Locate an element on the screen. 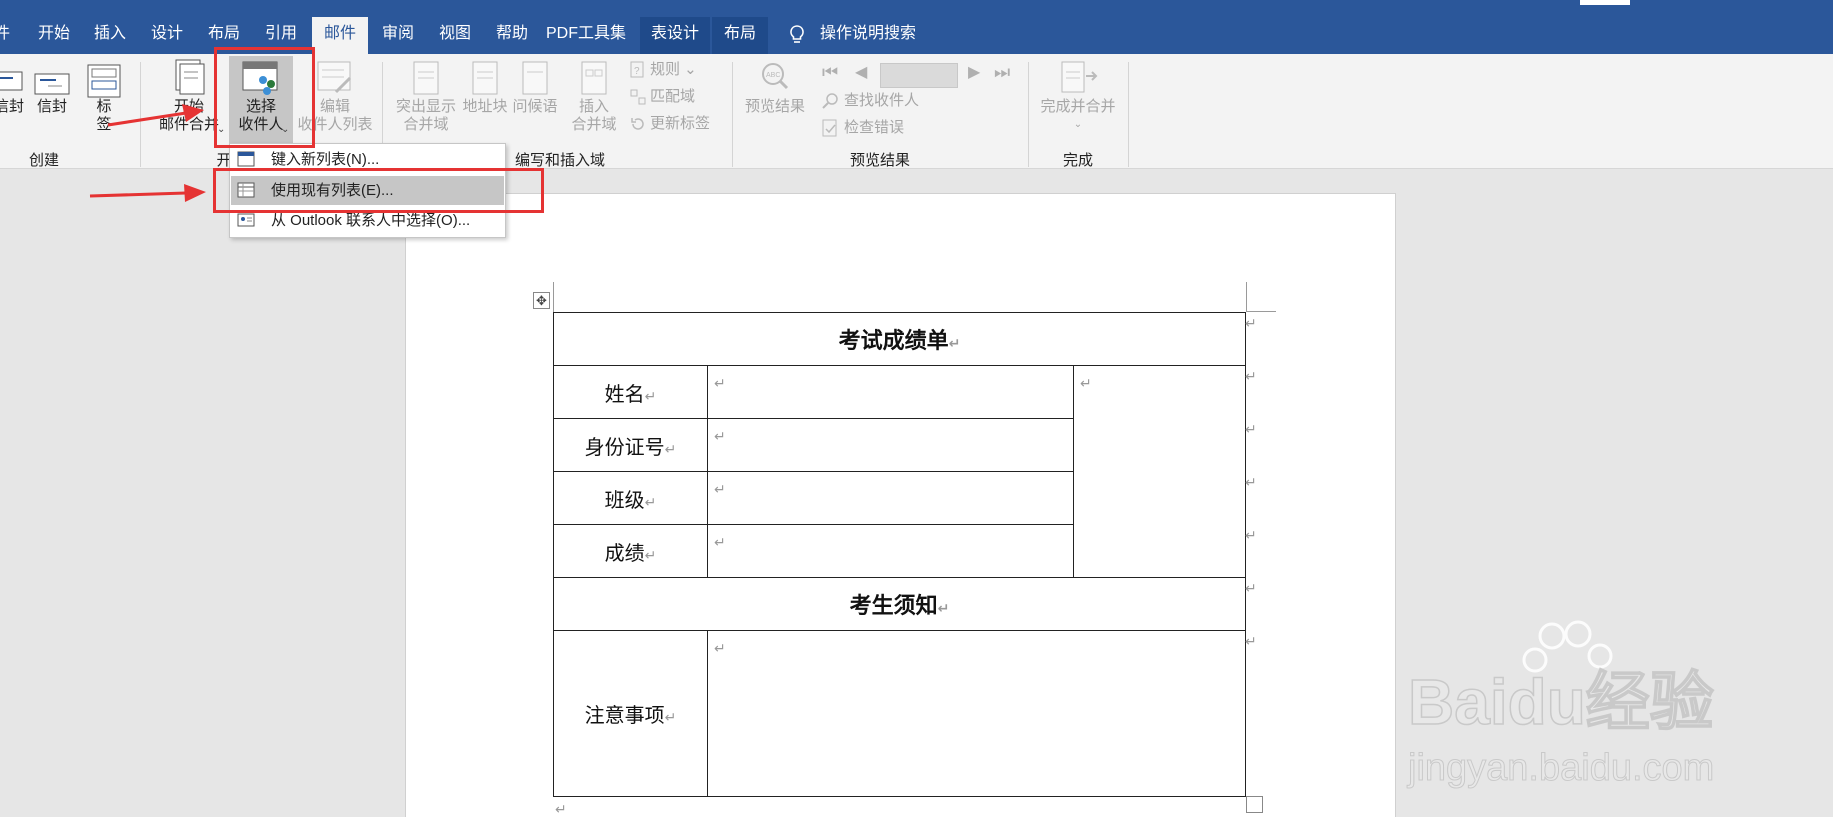 This screenshot has height=817, width=1833. arrow-to-select-recipients-icon is located at coordinates (155, 115).